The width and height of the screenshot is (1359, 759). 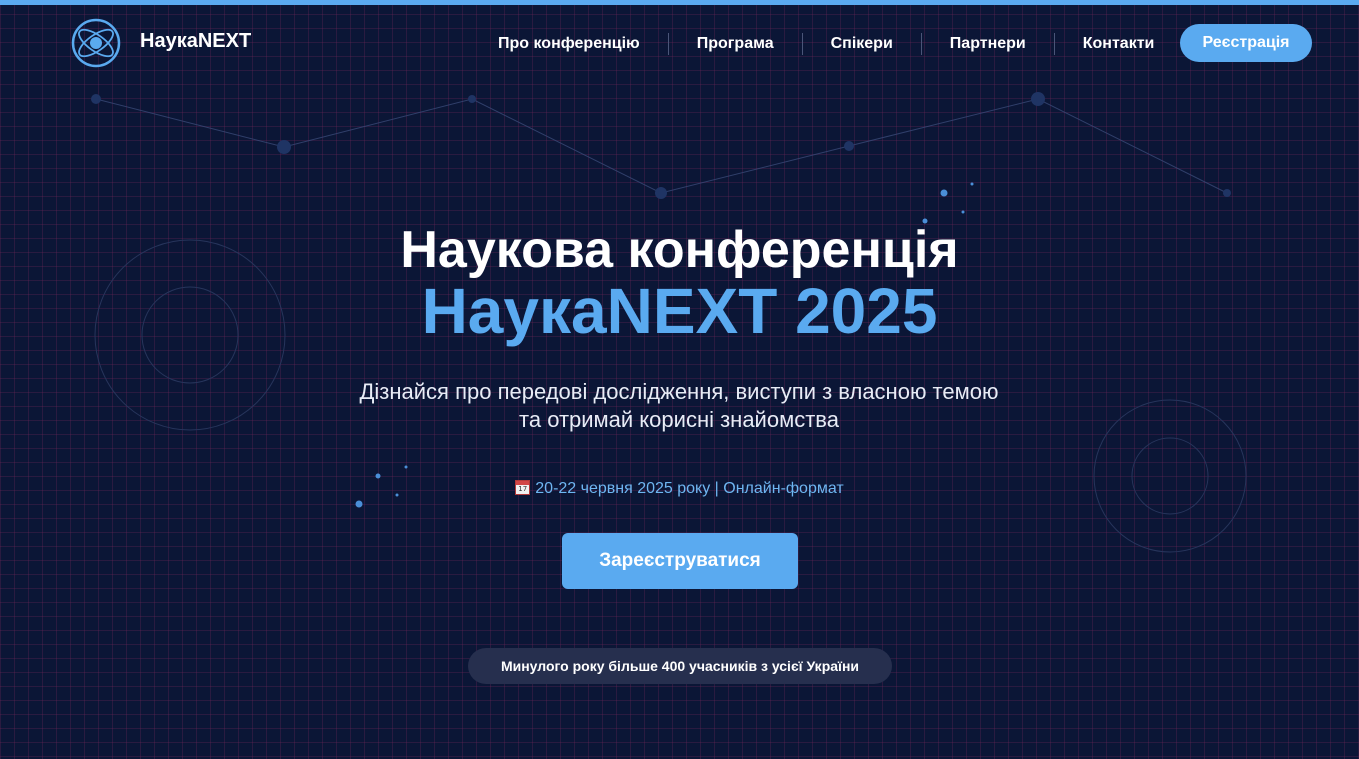 I want to click on nav-item-speakers: Спікери, so click(x=862, y=44).